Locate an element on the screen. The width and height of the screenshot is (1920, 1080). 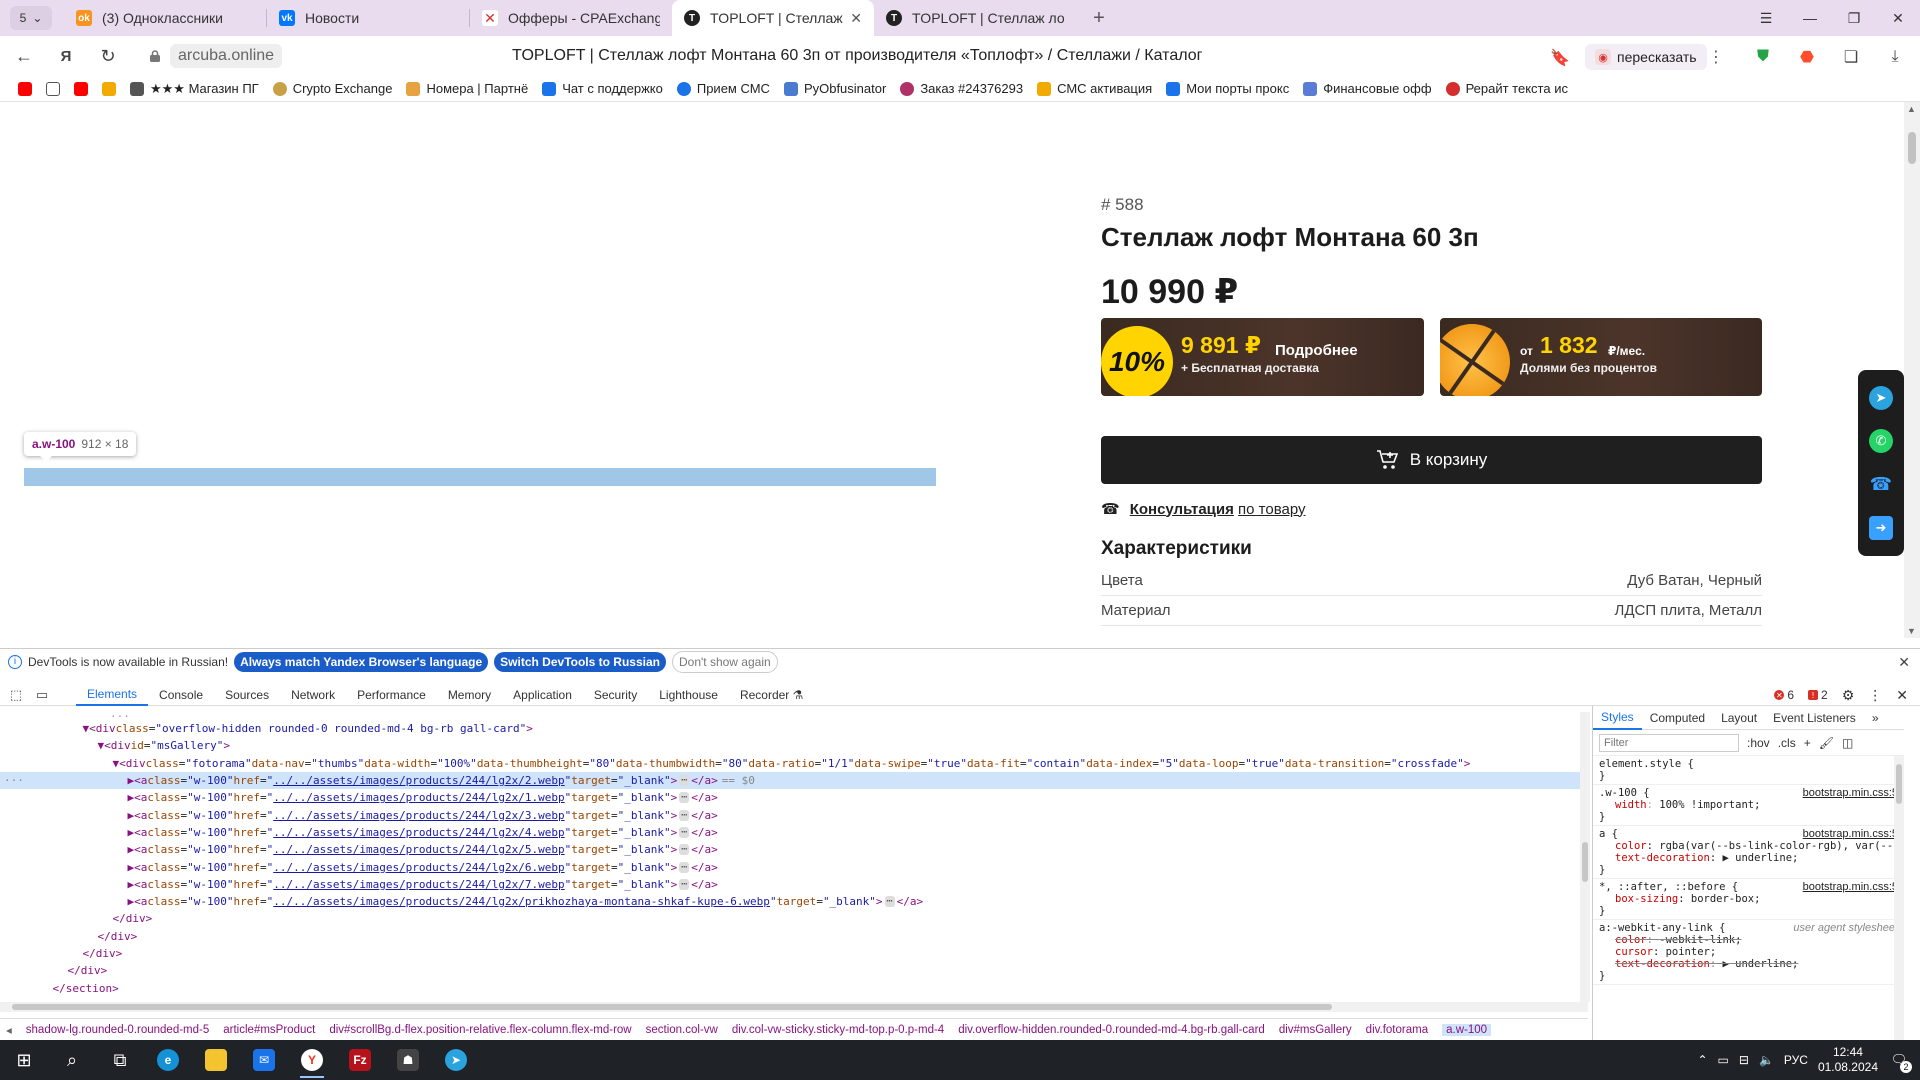
dom-node-line: </section> is located at coordinates (794, 987).